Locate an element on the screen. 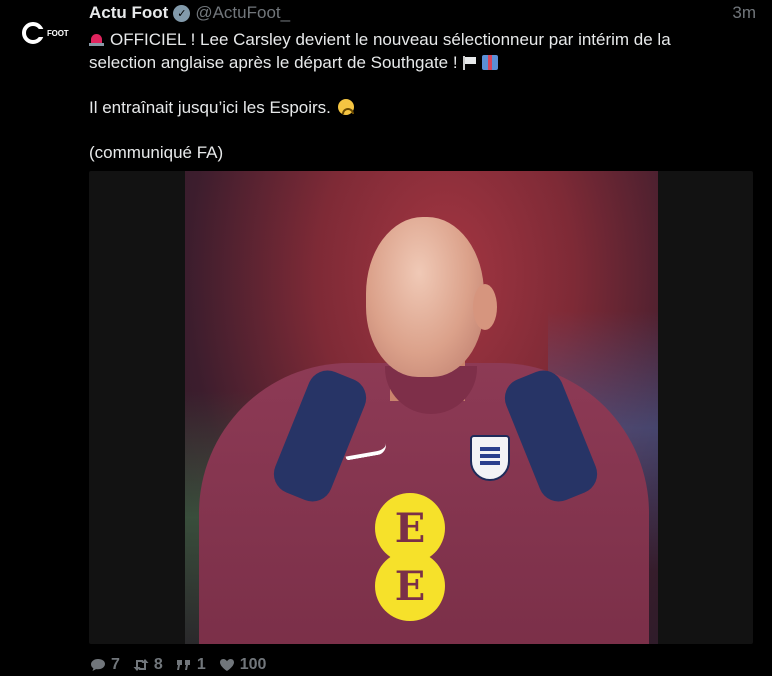 This screenshot has width=772, height=676. timestamp: 3m is located at coordinates (744, 13).